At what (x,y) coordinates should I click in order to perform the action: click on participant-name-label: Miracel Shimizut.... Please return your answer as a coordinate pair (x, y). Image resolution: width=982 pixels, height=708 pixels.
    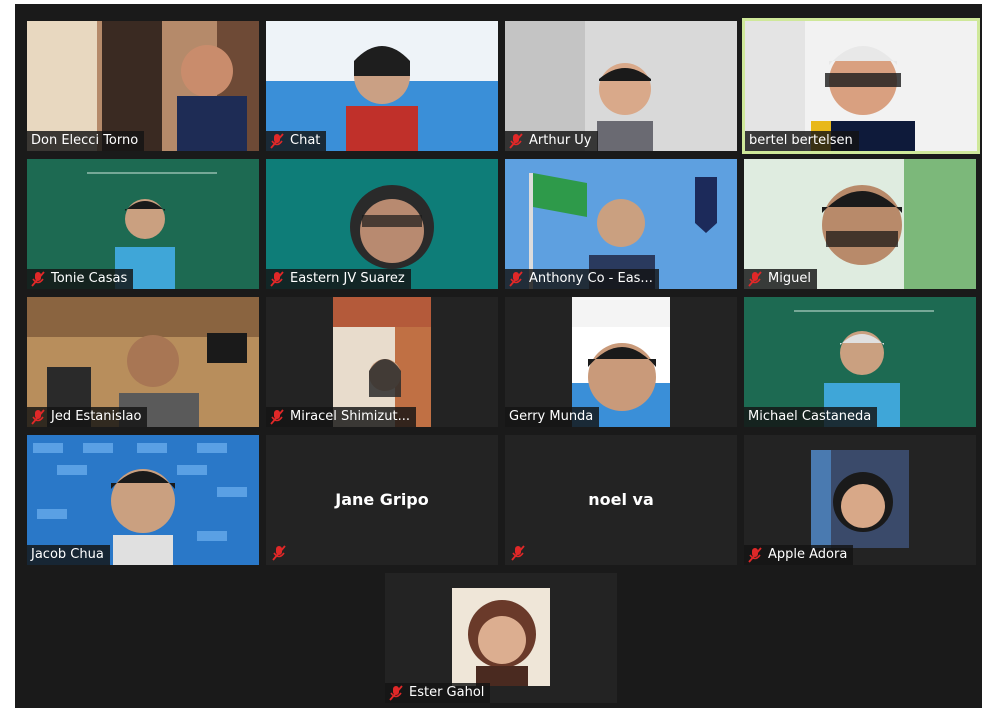
    Looking at the image, I should click on (341, 417).